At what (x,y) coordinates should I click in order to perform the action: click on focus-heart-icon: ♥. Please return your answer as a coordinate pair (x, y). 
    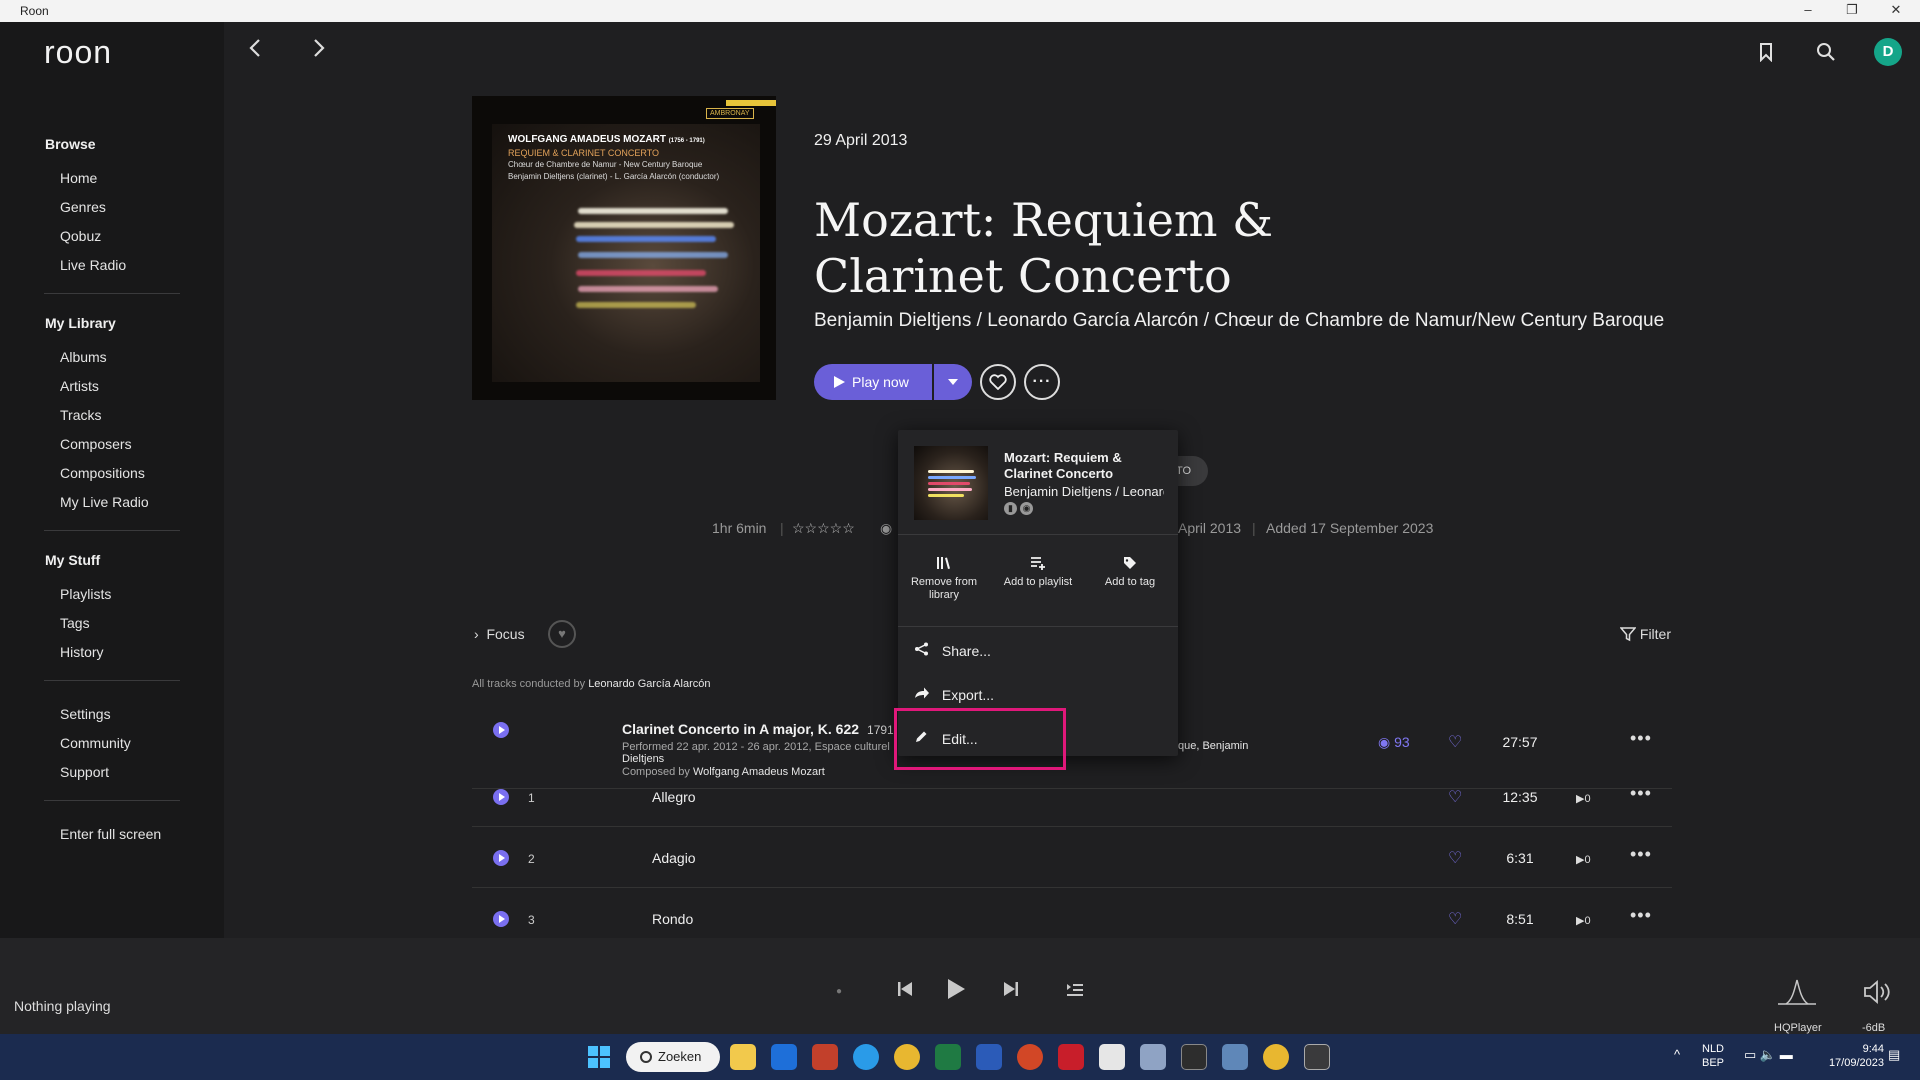
    Looking at the image, I should click on (562, 634).